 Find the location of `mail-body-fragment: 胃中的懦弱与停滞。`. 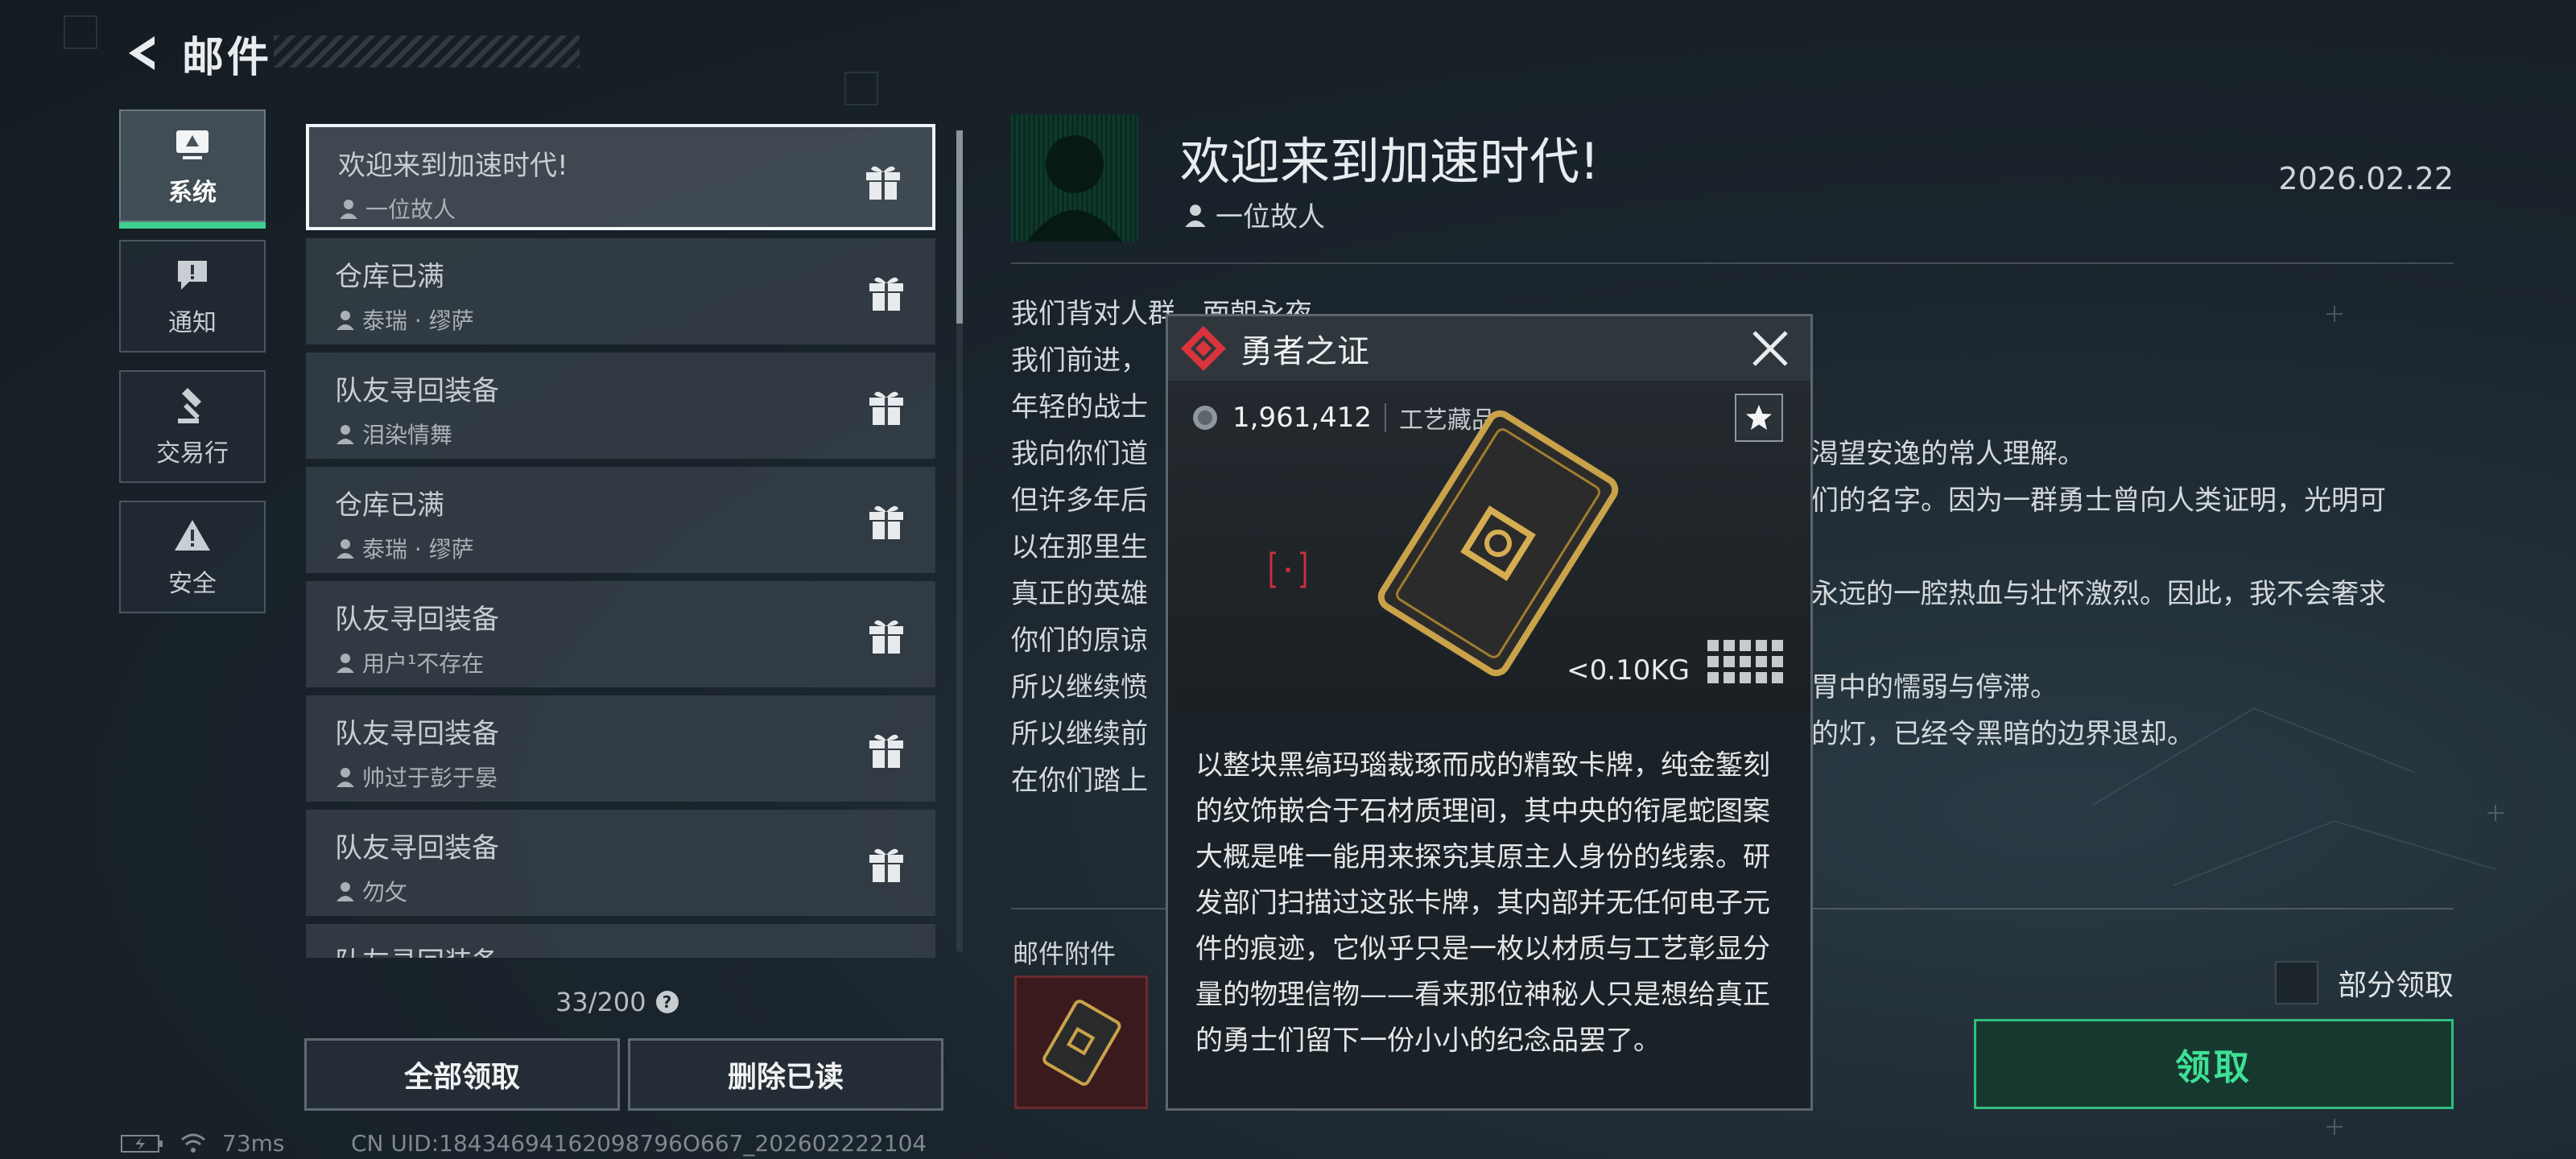

mail-body-fragment: 胃中的懦弱与停滞。 is located at coordinates (1934, 687).